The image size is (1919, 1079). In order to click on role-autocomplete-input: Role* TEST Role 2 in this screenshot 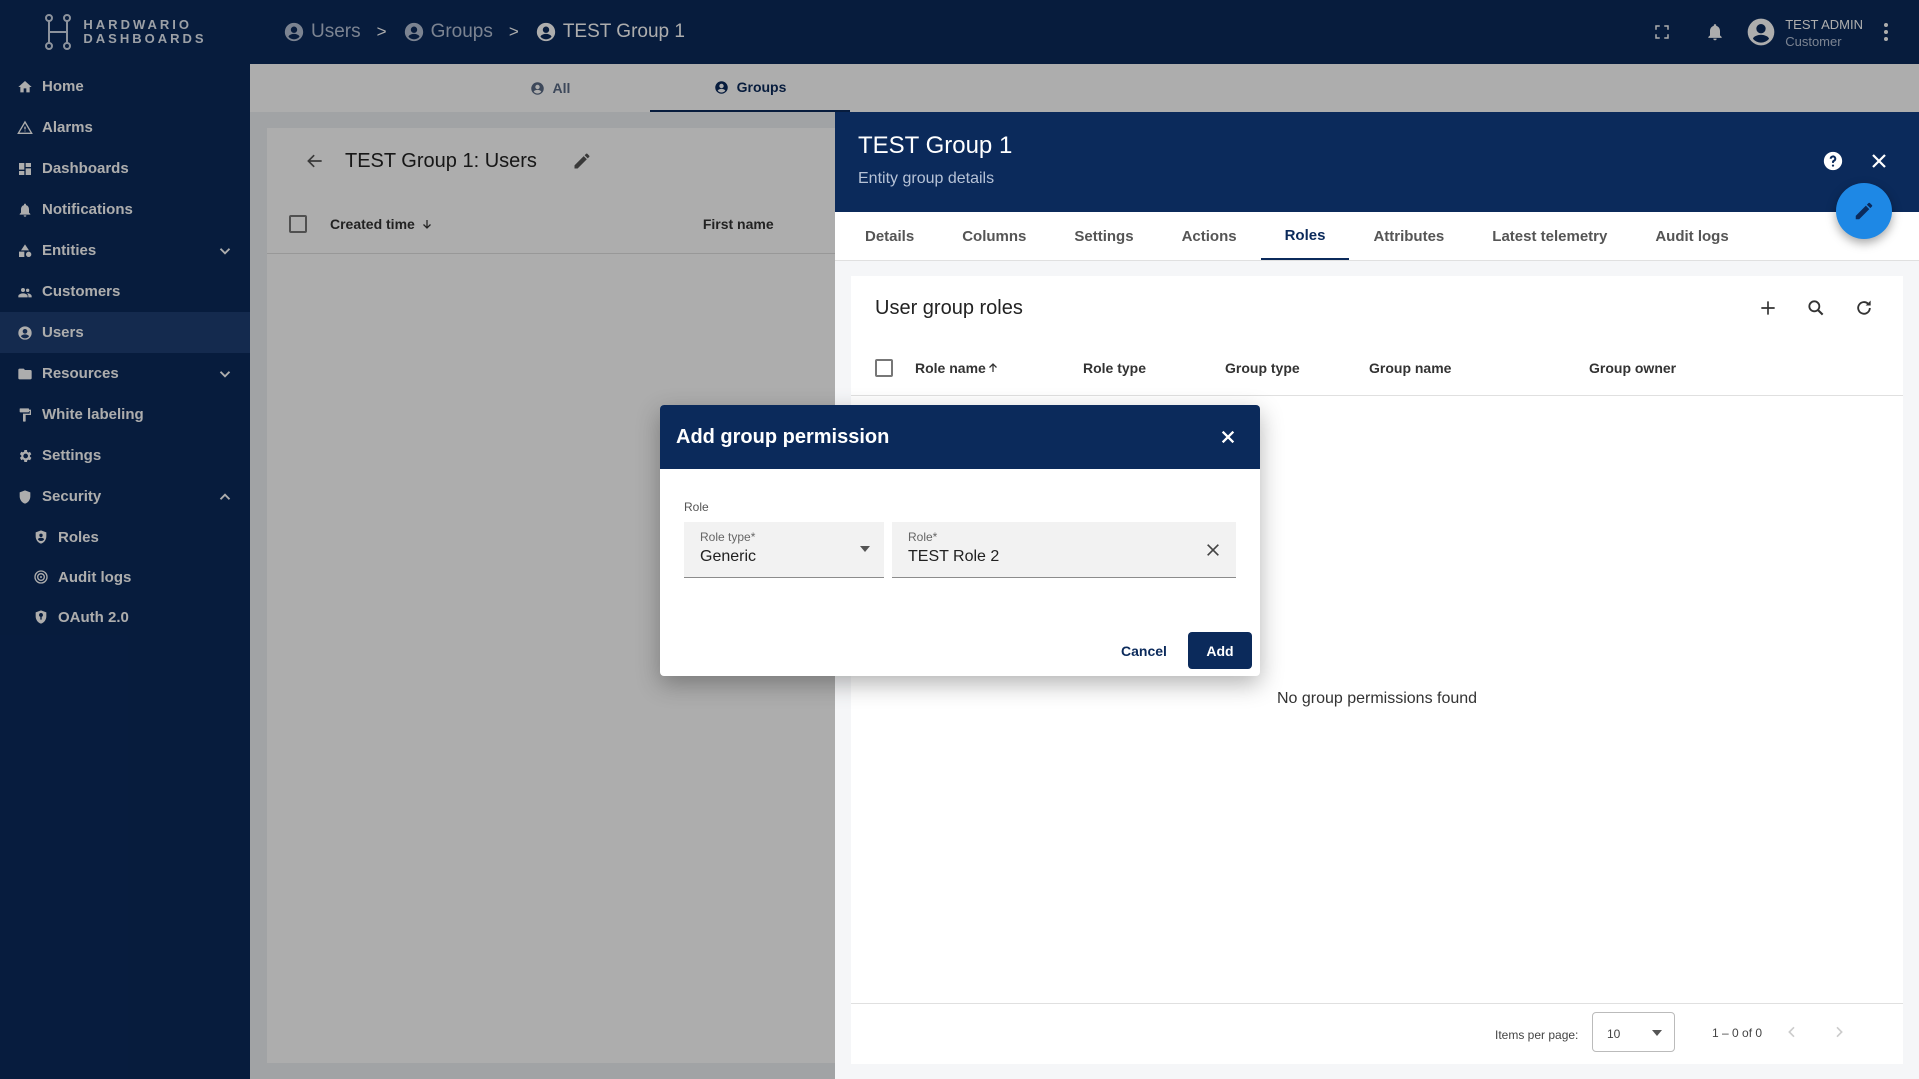, I will do `click(1064, 550)`.